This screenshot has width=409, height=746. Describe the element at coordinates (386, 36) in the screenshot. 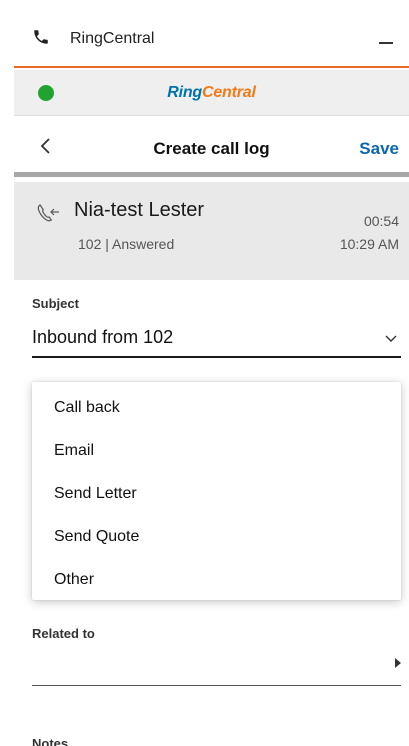

I see `minimize-button` at that location.